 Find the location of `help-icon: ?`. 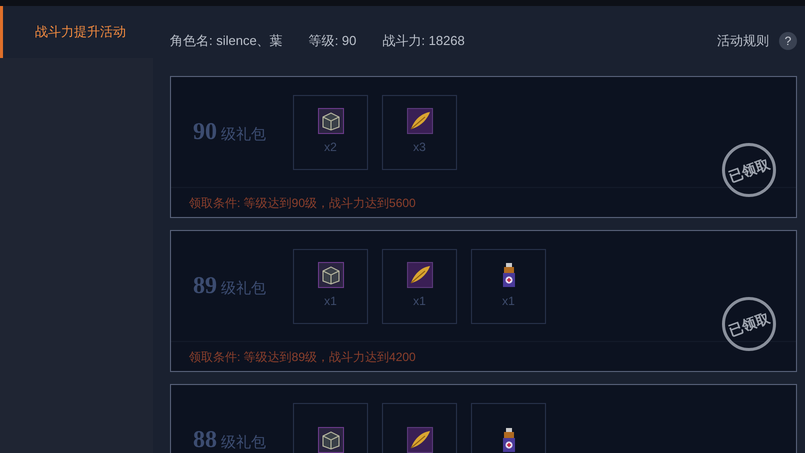

help-icon: ? is located at coordinates (788, 41).